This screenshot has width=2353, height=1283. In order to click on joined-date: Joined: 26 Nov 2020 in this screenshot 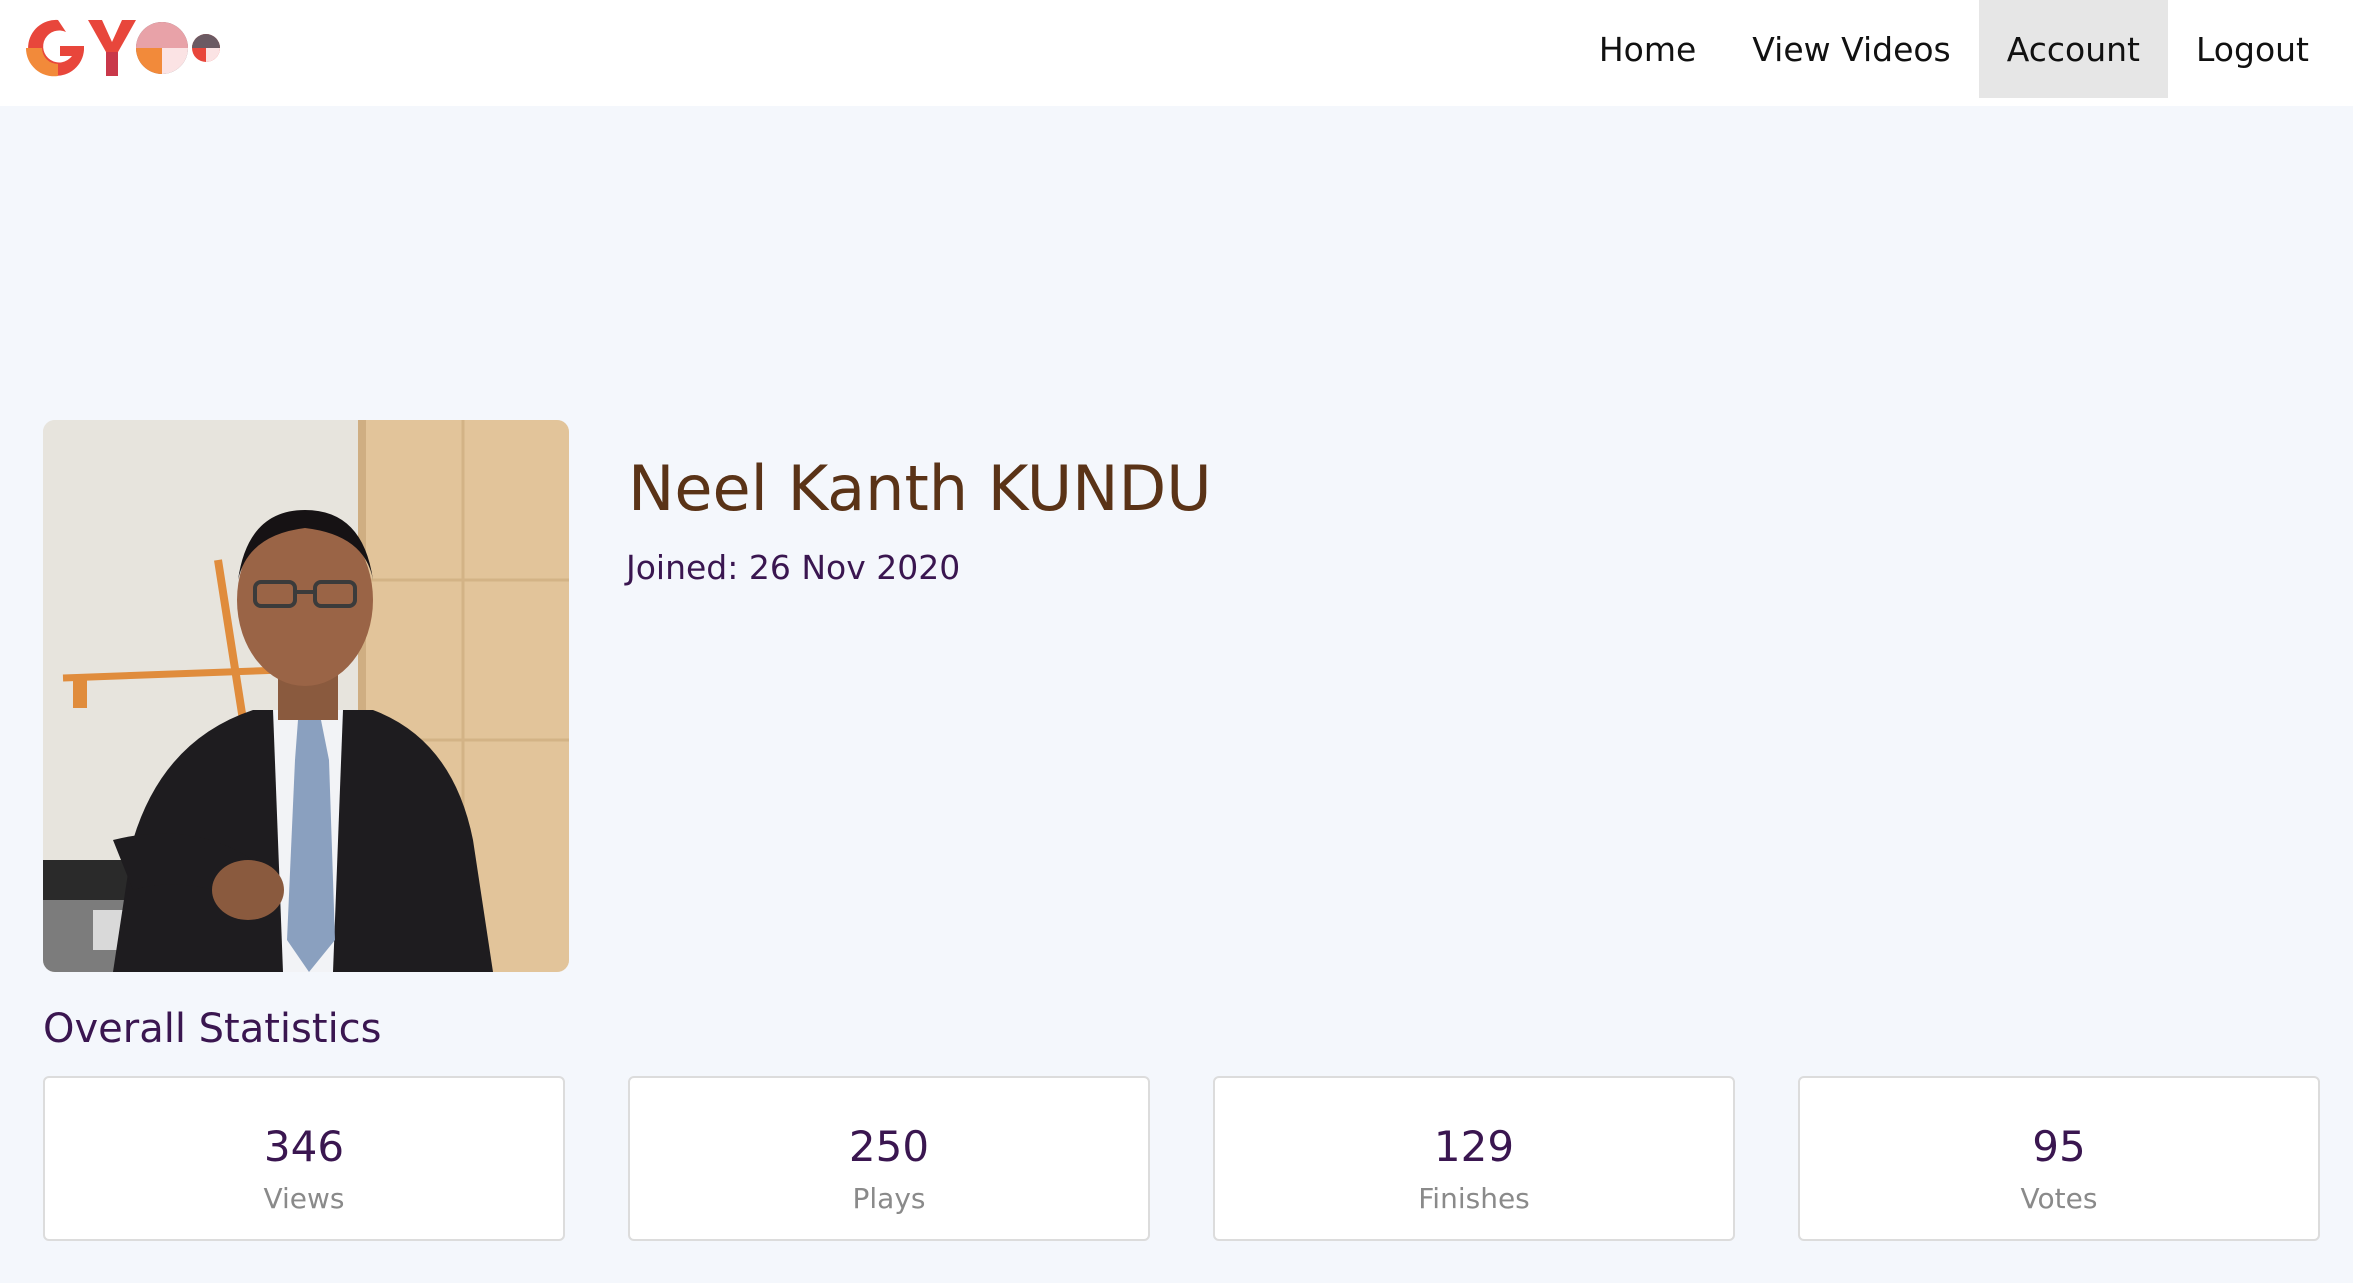, I will do `click(793, 567)`.